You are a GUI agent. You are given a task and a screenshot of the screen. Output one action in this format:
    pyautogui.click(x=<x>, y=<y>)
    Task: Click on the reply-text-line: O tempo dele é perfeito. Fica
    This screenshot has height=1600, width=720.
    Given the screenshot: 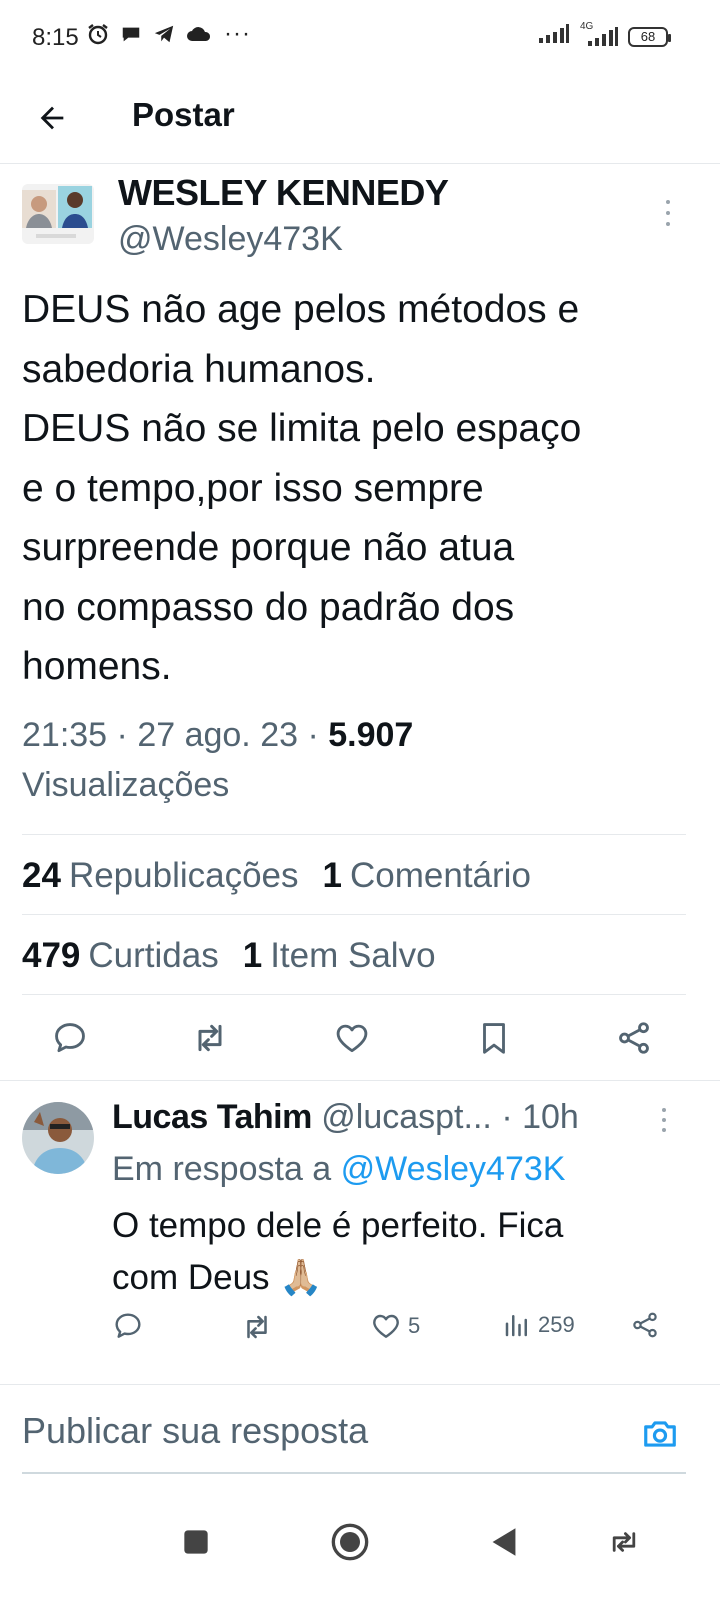 What is the action you would take?
    pyautogui.click(x=338, y=1225)
    